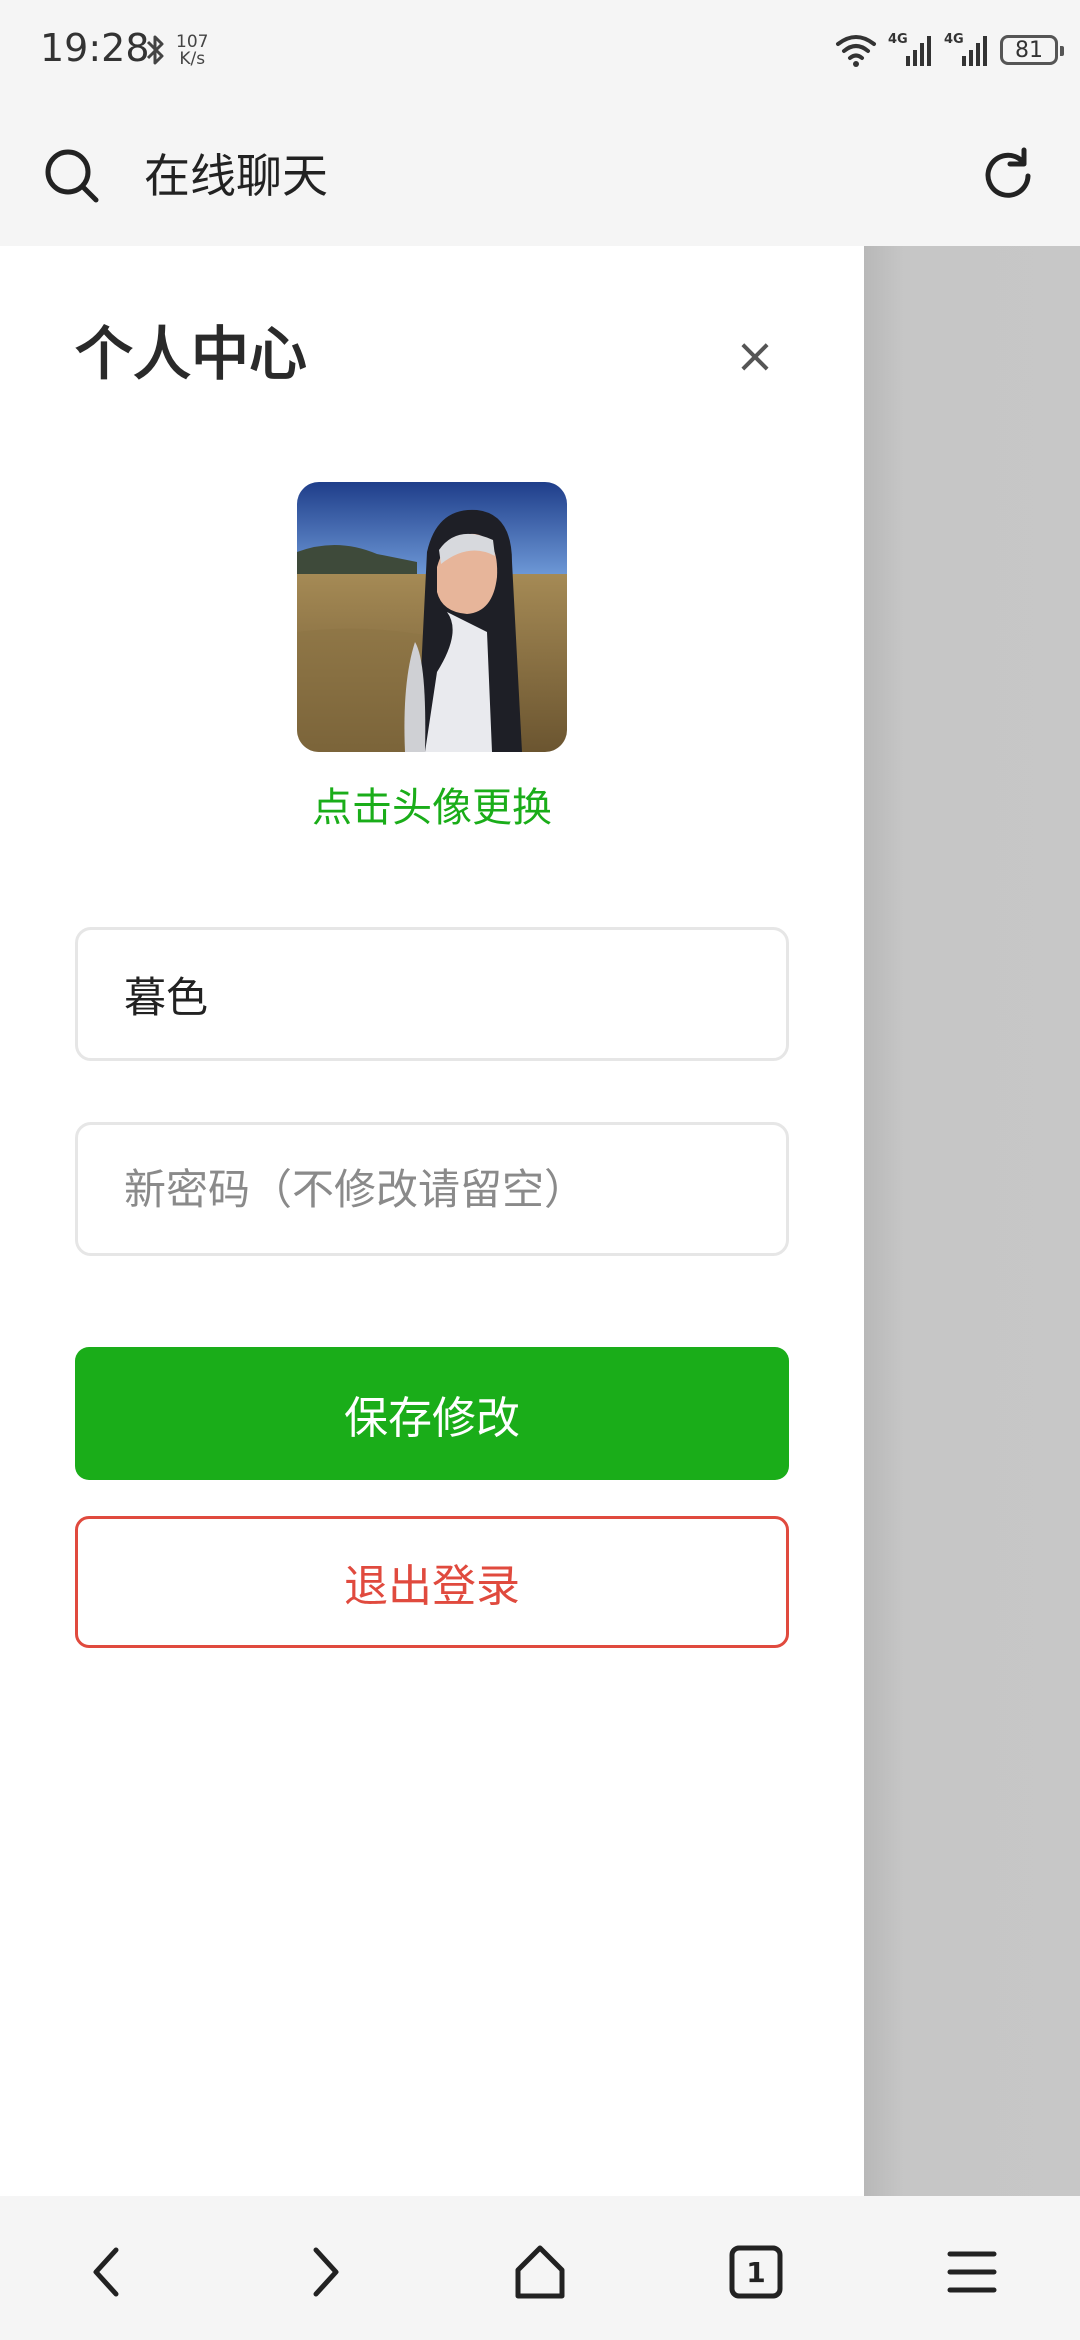 This screenshot has height=2340, width=1080. I want to click on tabs-button: 1, so click(756, 2272).